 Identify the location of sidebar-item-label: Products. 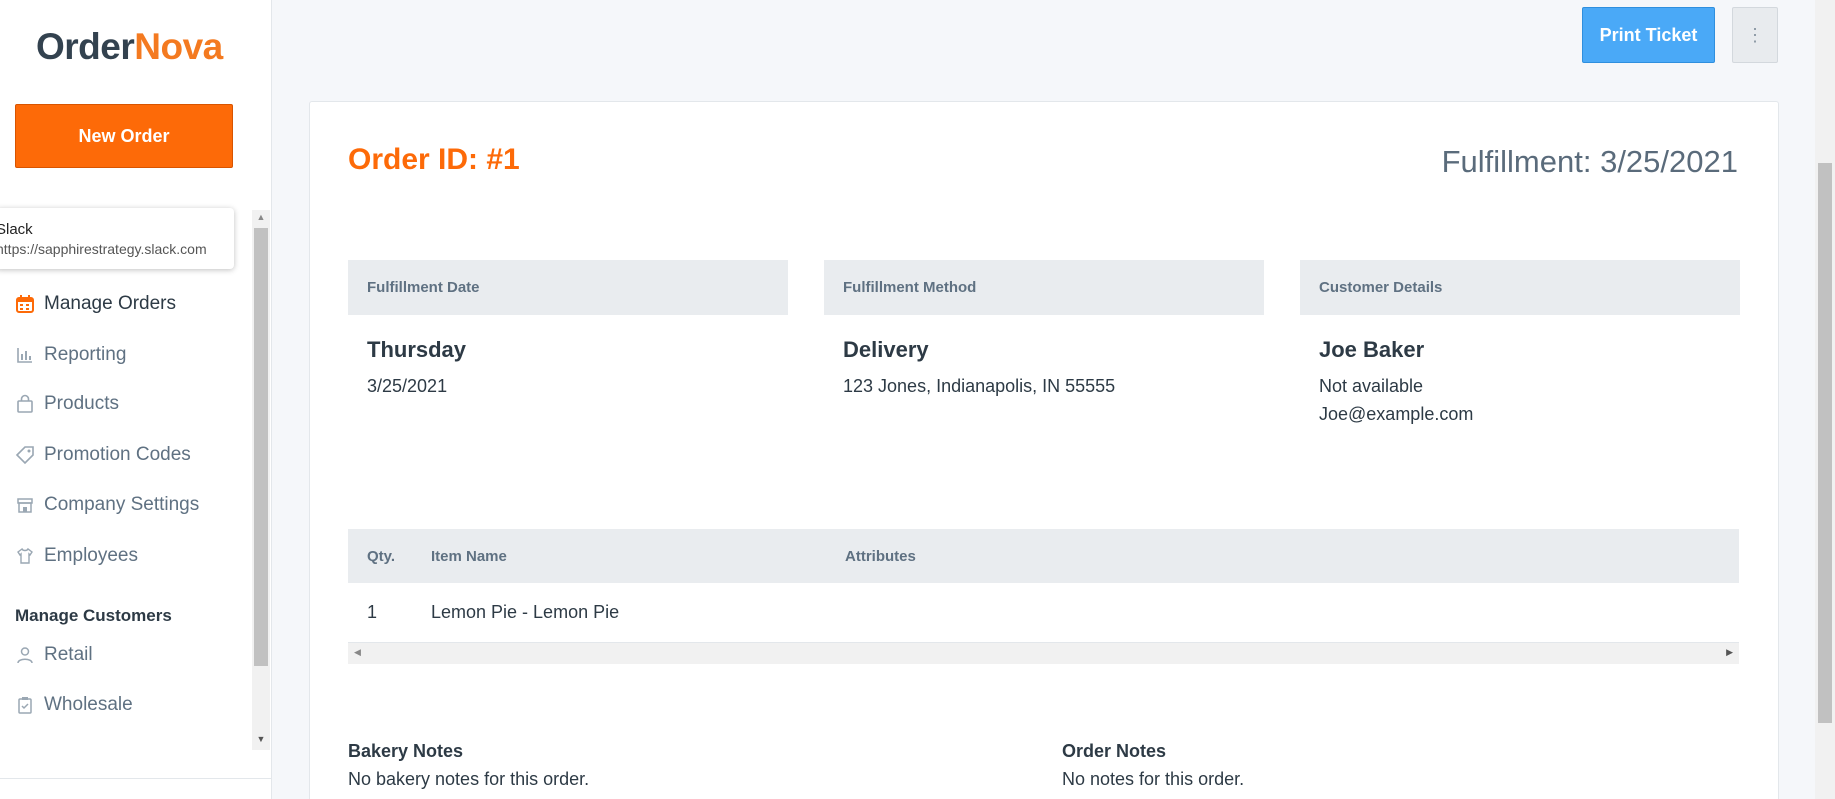
(81, 403).